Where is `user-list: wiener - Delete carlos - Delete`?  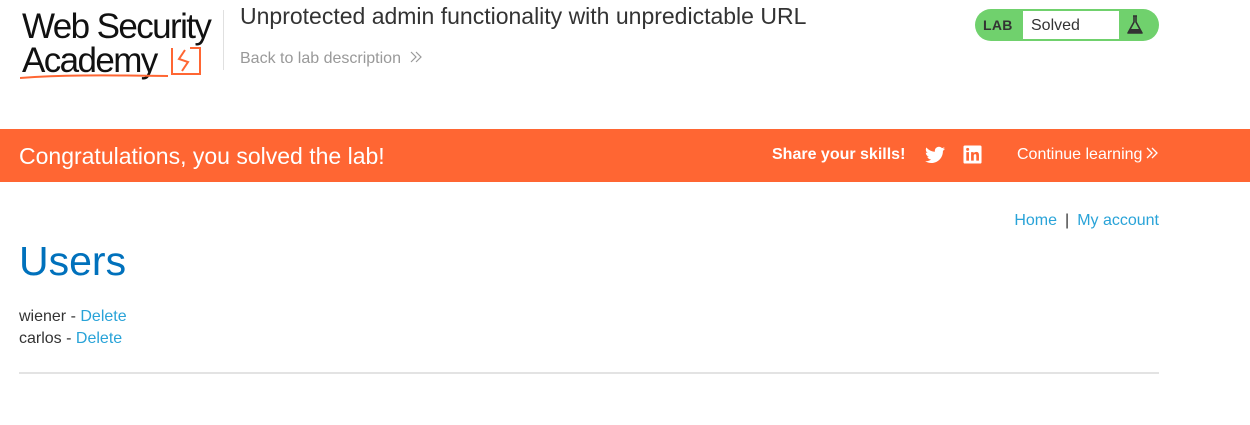
user-list: wiener - Delete carlos - Delete is located at coordinates (73, 328).